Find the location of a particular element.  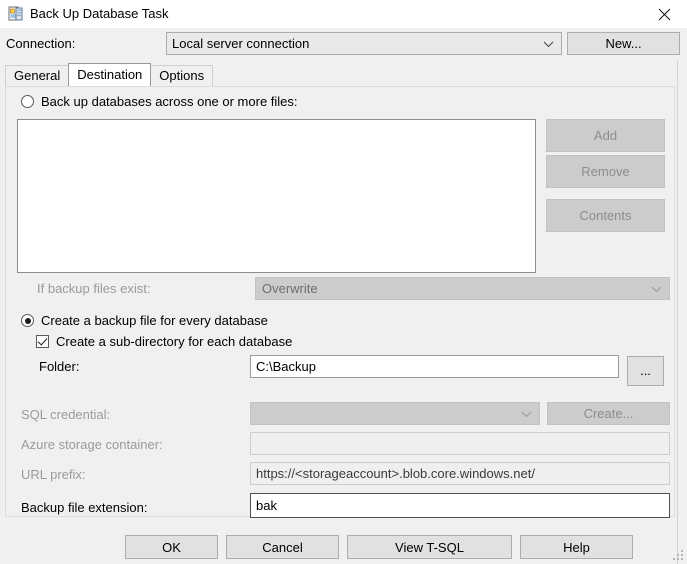

radio-every-database-indicator is located at coordinates (27, 320).